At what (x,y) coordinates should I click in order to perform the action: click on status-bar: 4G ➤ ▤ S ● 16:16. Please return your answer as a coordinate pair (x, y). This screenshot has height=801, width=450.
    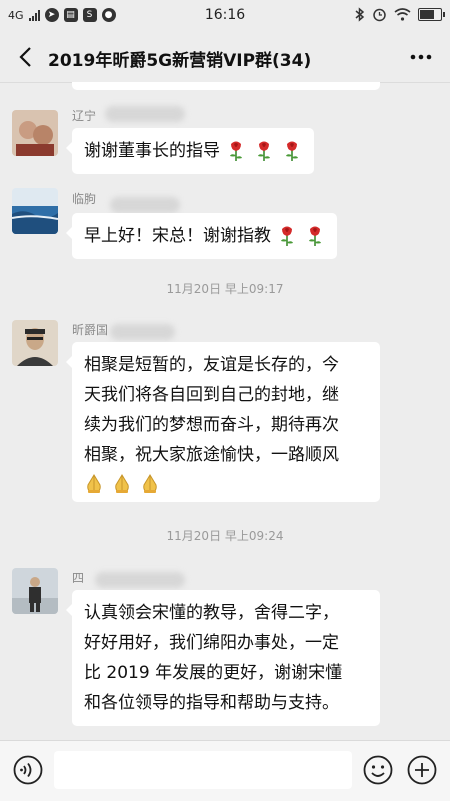
    Looking at the image, I should click on (225, 16).